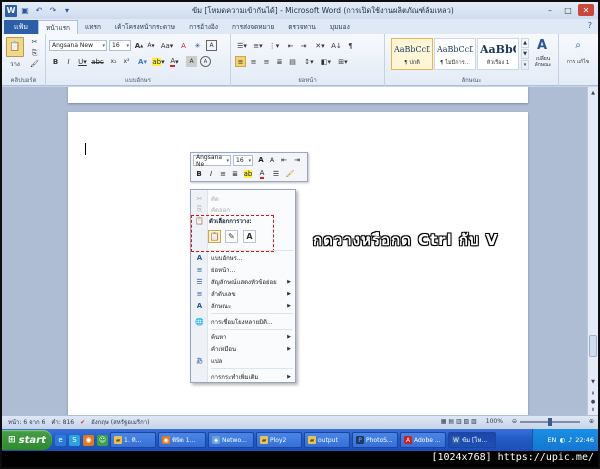  I want to click on tab-mailings: การส่งจดหมาย, so click(253, 27).